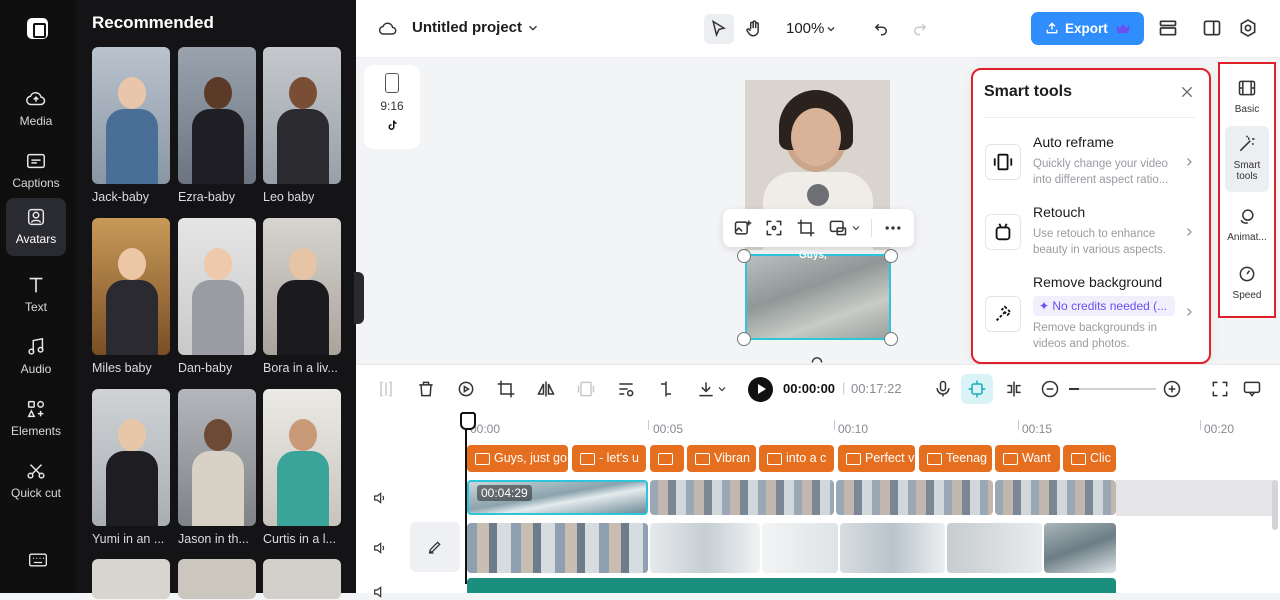  I want to click on caption-clip: Want, so click(1027, 458).